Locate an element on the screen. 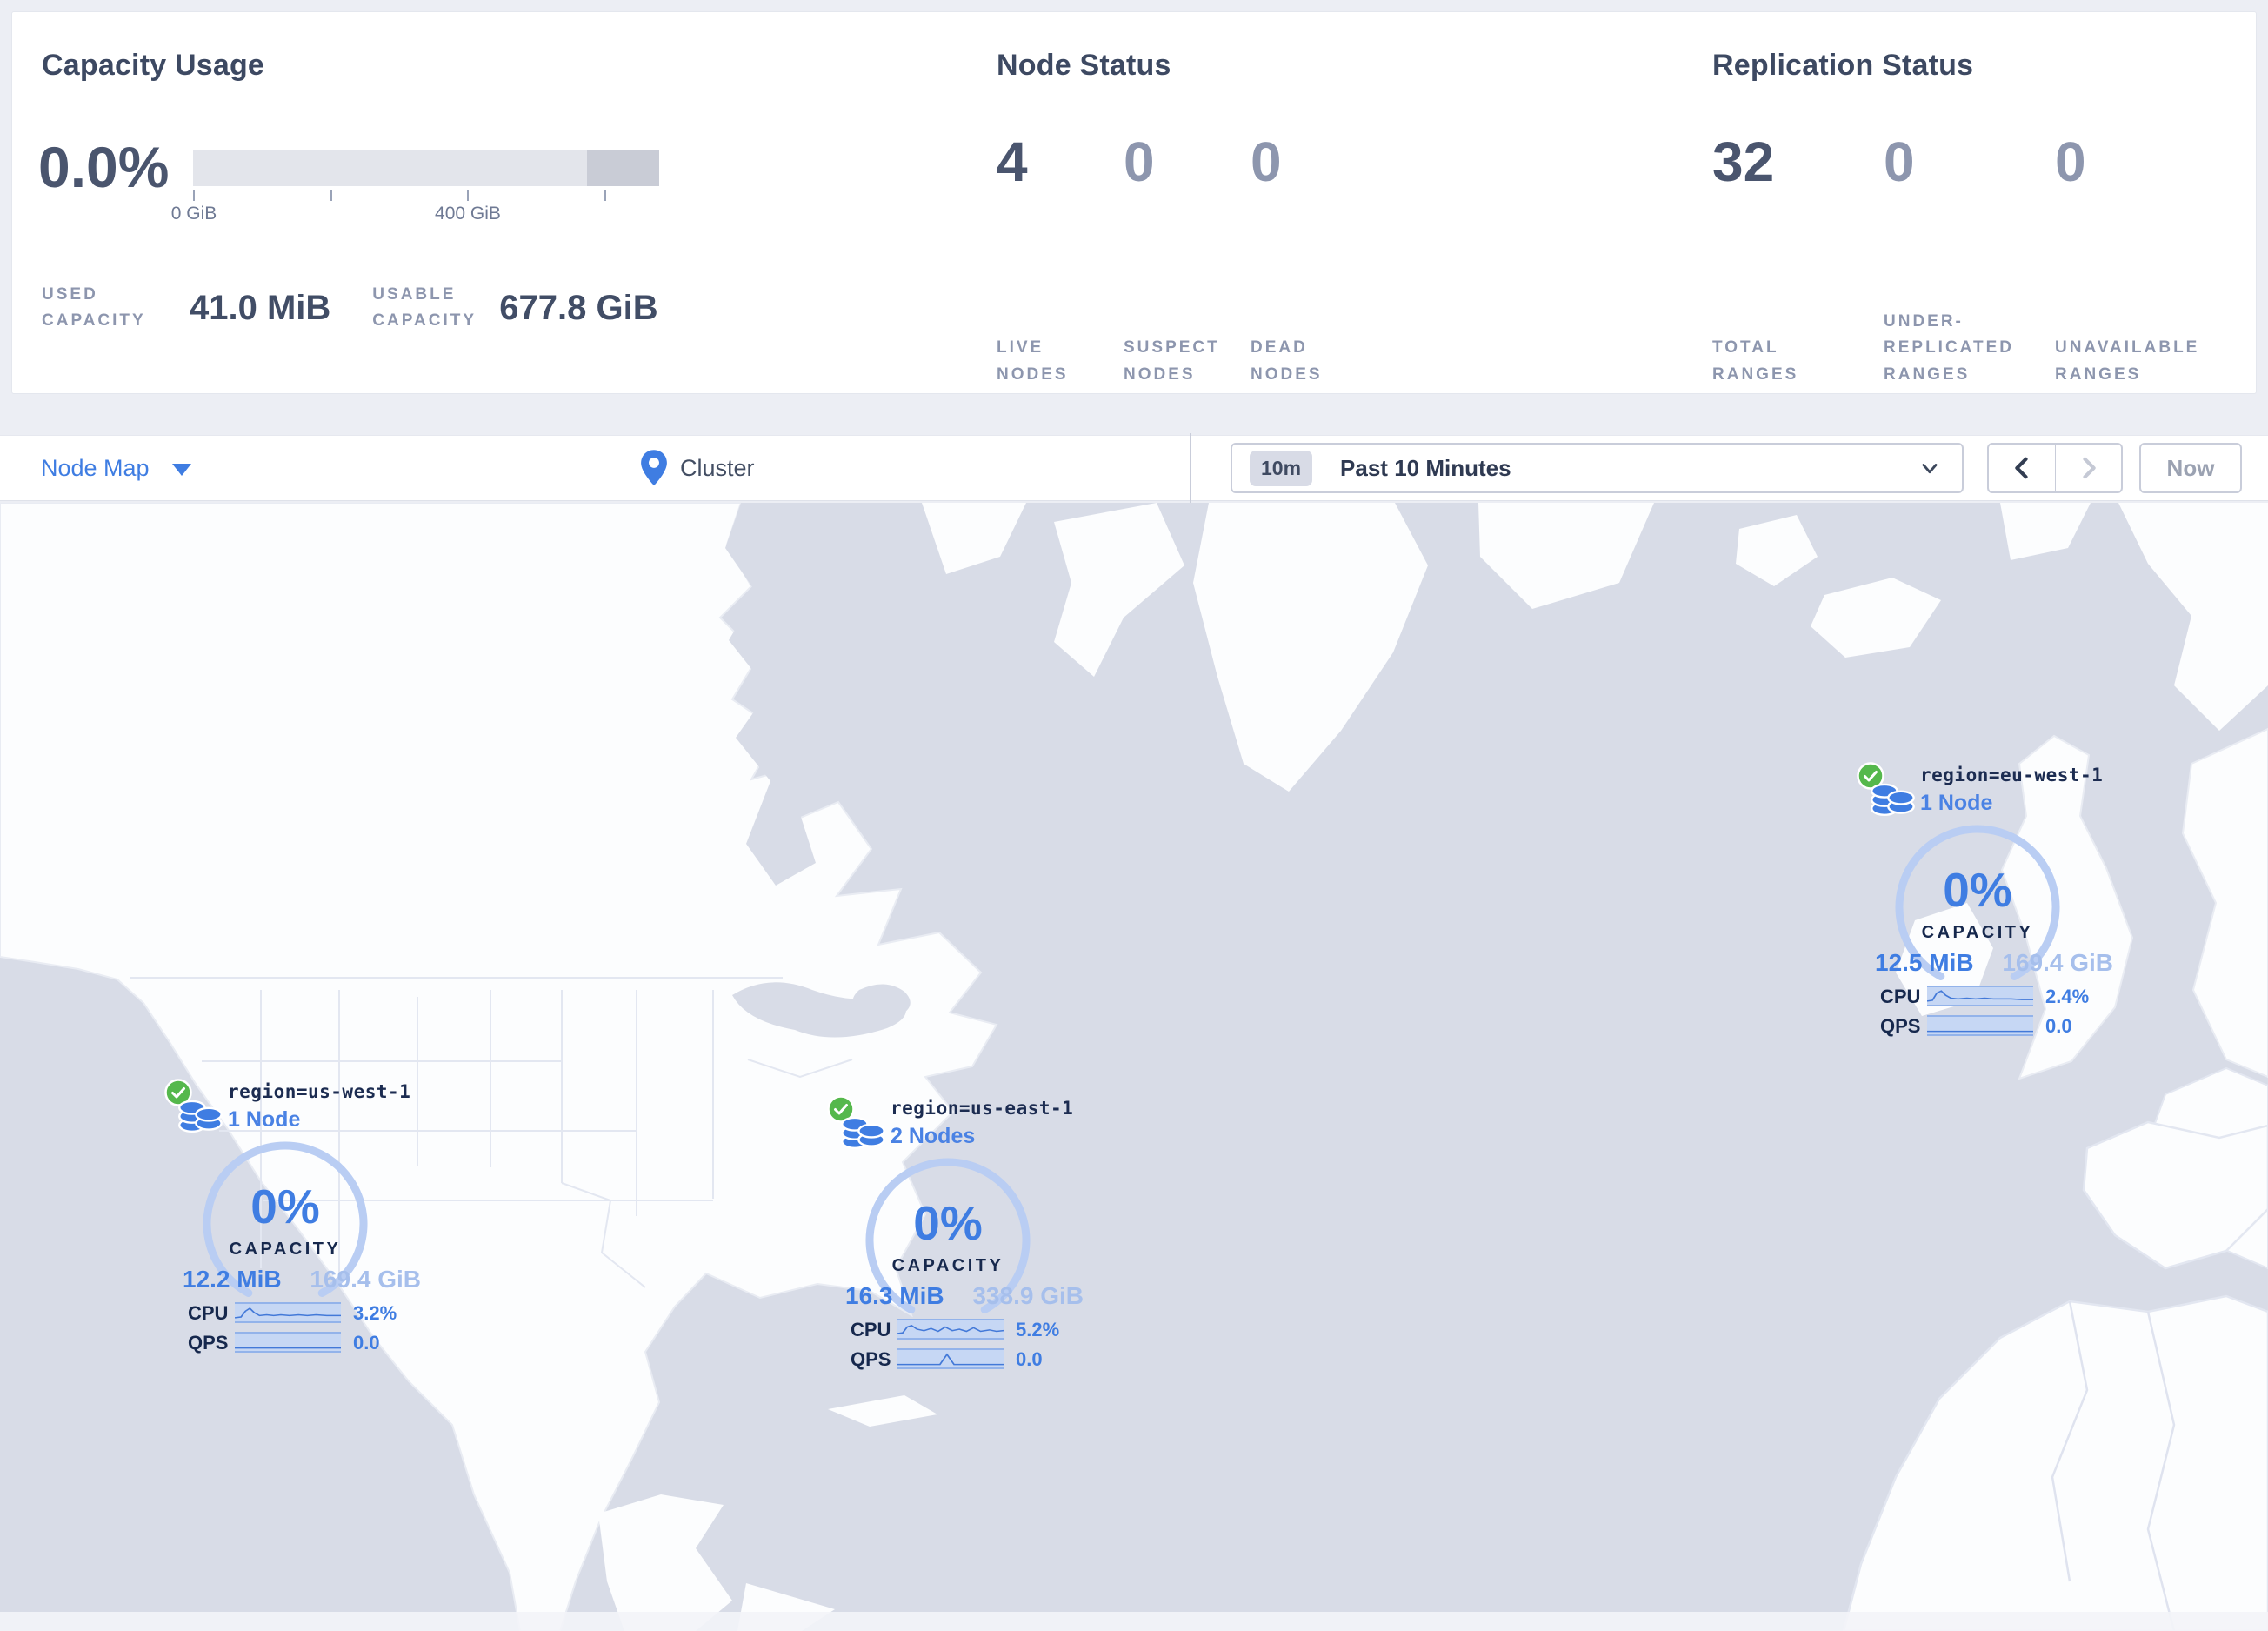 The height and width of the screenshot is (1631, 2268). map-footer-strip is located at coordinates (1134, 1621).